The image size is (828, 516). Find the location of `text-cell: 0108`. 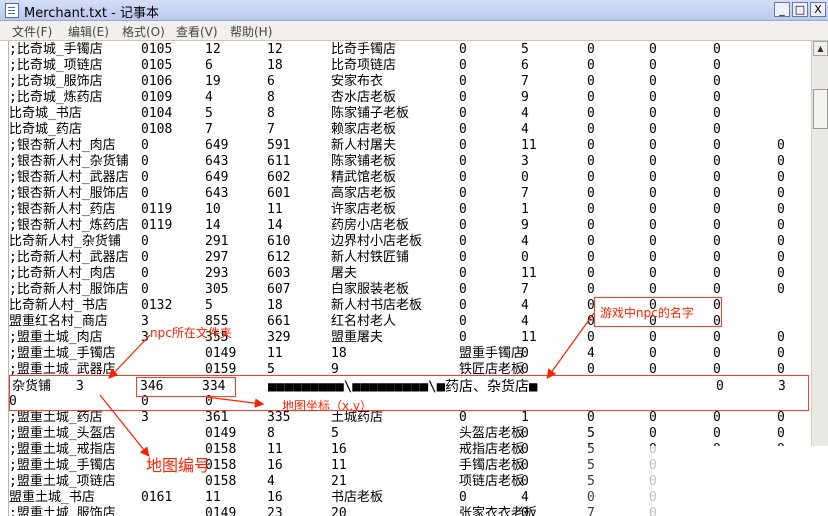

text-cell: 0108 is located at coordinates (157, 129).